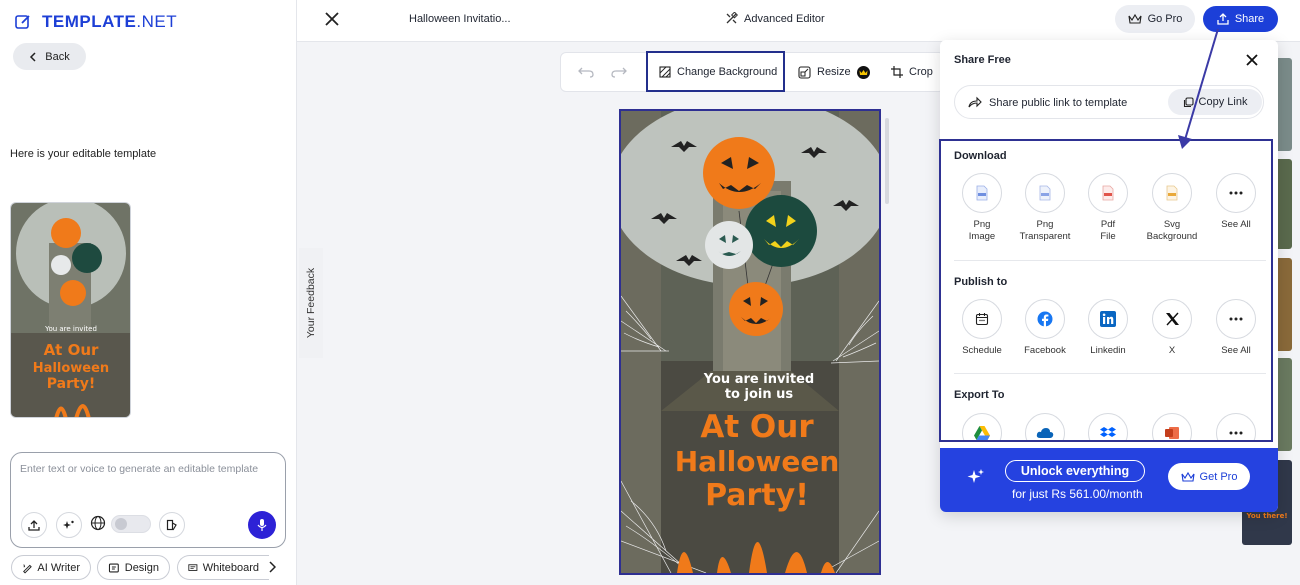  I want to click on upload-icon, so click(34, 525).